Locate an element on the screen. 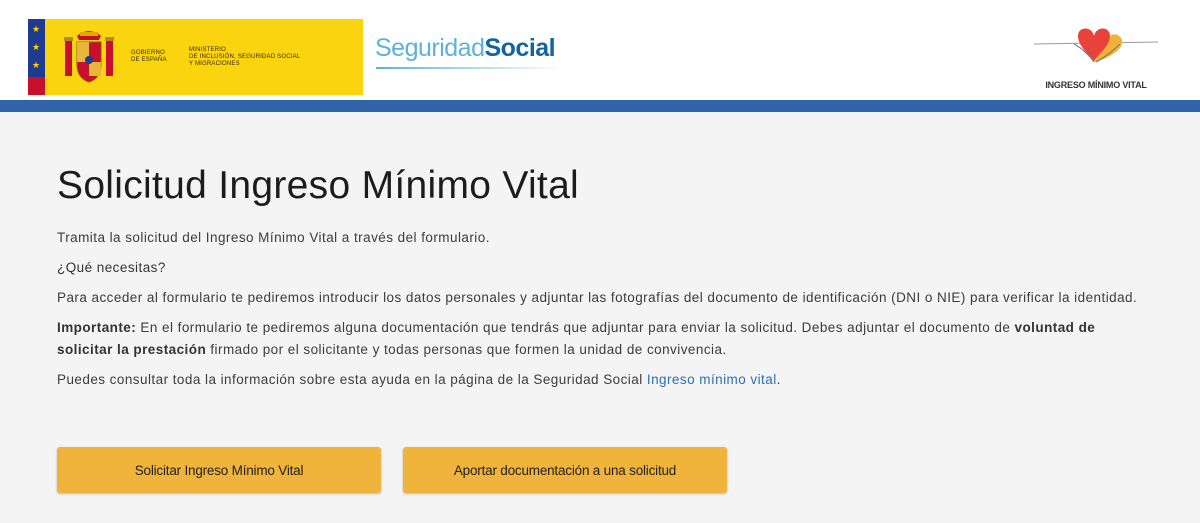 The image size is (1200, 523). header-divider-bar is located at coordinates (600, 106).